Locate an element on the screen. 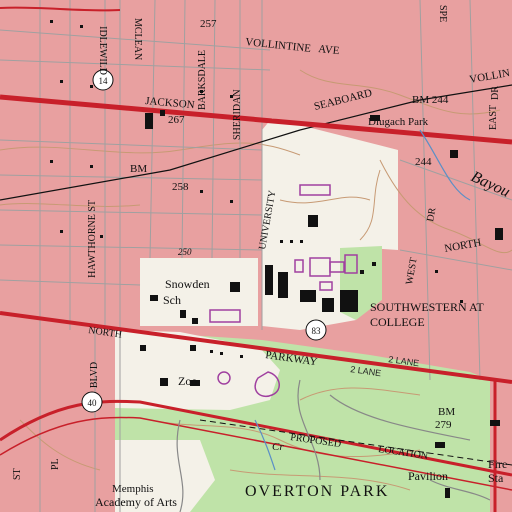  label-memphis: Memphis is located at coordinates (133, 489).